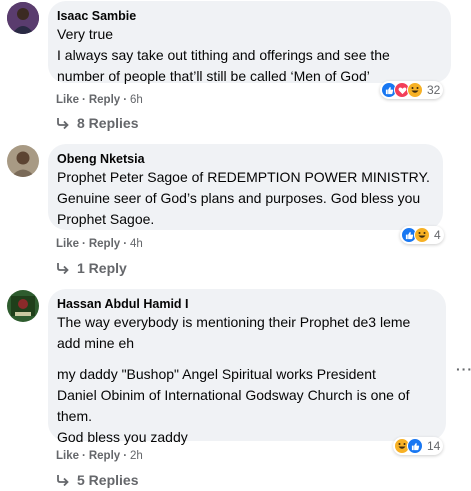 The image size is (471, 491). I want to click on comment-text-line: add mine eh, so click(96, 343).